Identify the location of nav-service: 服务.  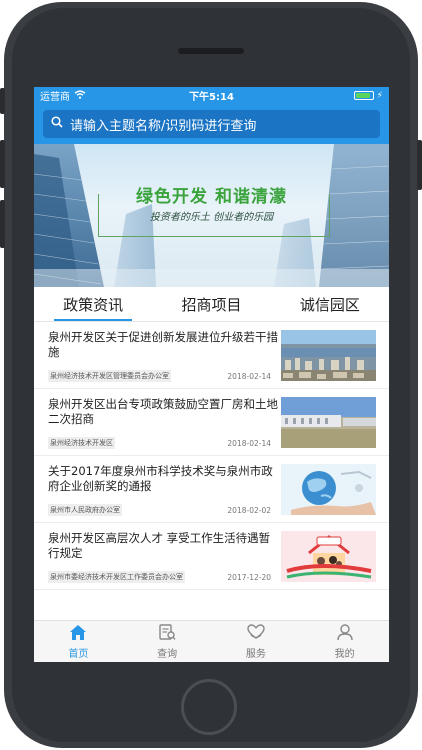
(256, 641).